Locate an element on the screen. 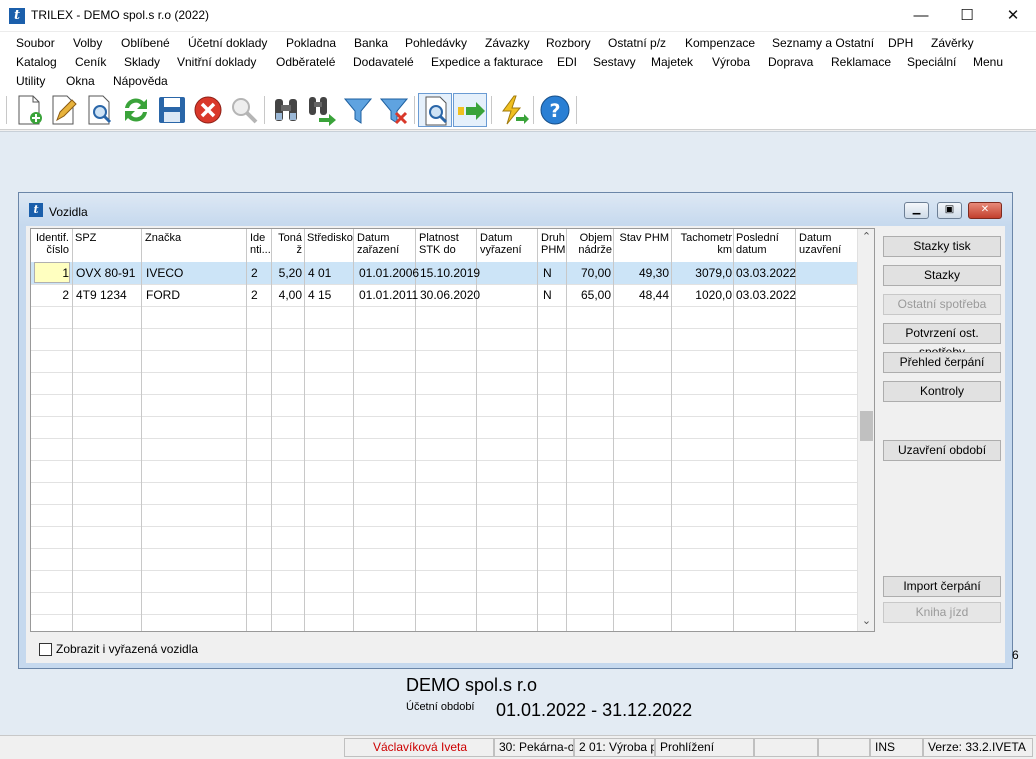 This screenshot has height=759, width=1036. help-icon: ? is located at coordinates (555, 110).